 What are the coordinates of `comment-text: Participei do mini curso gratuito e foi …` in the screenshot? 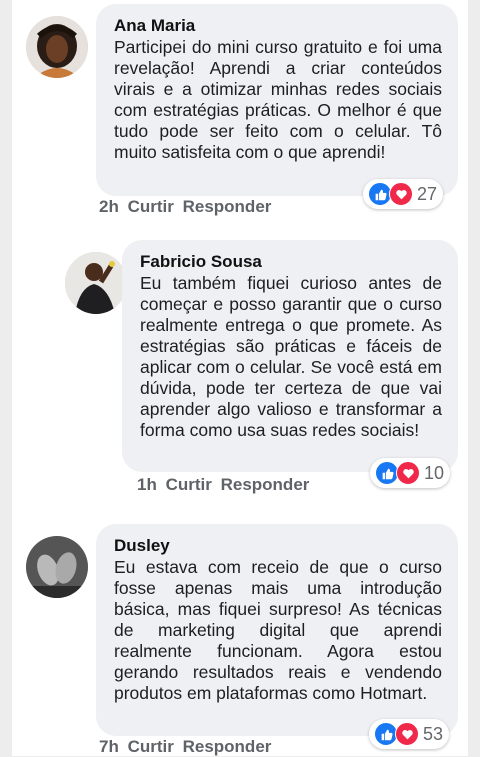 It's located at (278, 99).